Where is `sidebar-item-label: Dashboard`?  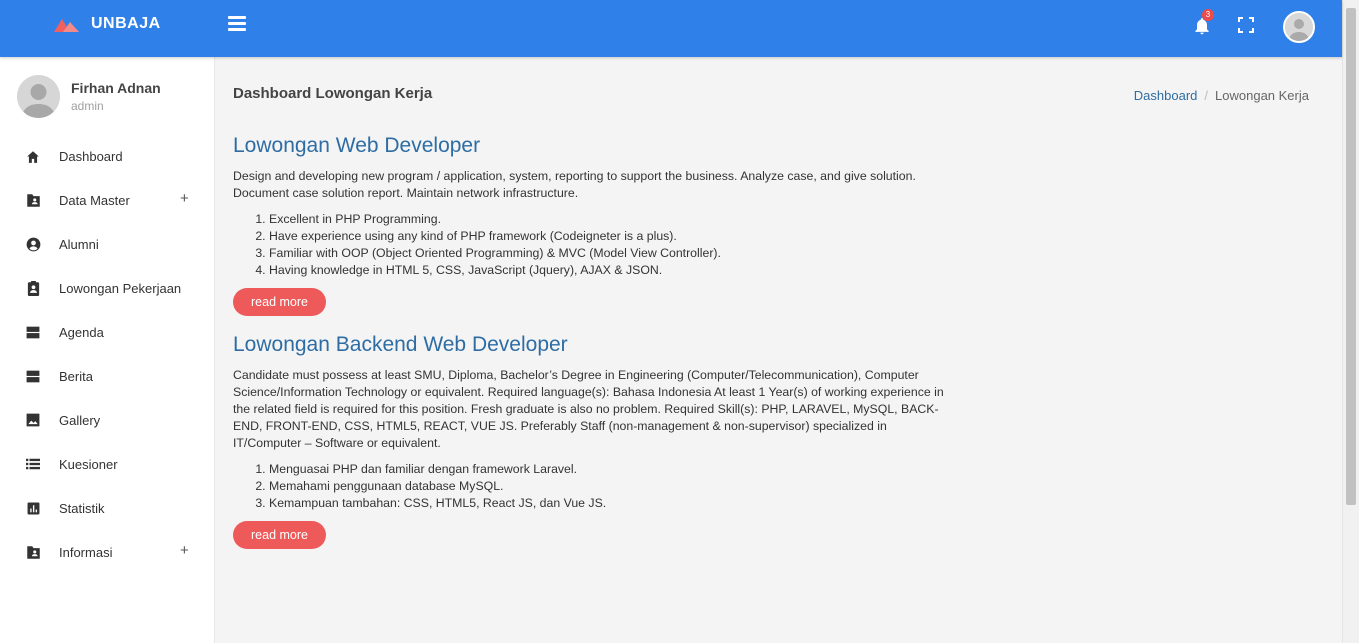
sidebar-item-label: Dashboard is located at coordinates (91, 156).